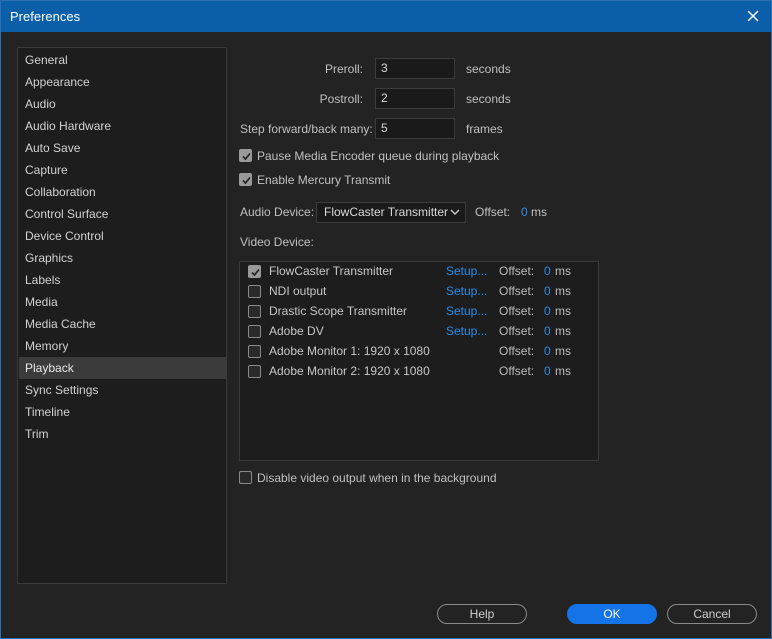 The image size is (772, 639). I want to click on sidebar-item-auto-save: Auto Save, so click(122, 148).